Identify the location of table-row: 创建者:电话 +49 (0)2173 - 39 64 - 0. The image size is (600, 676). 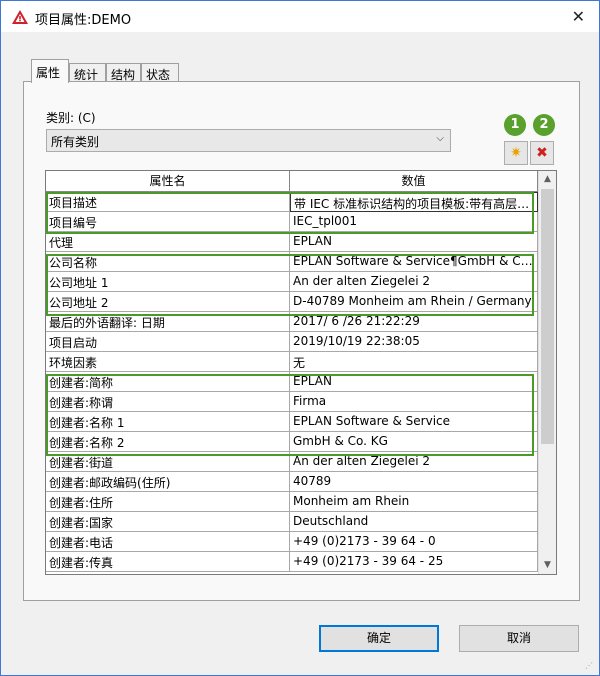
(292, 542).